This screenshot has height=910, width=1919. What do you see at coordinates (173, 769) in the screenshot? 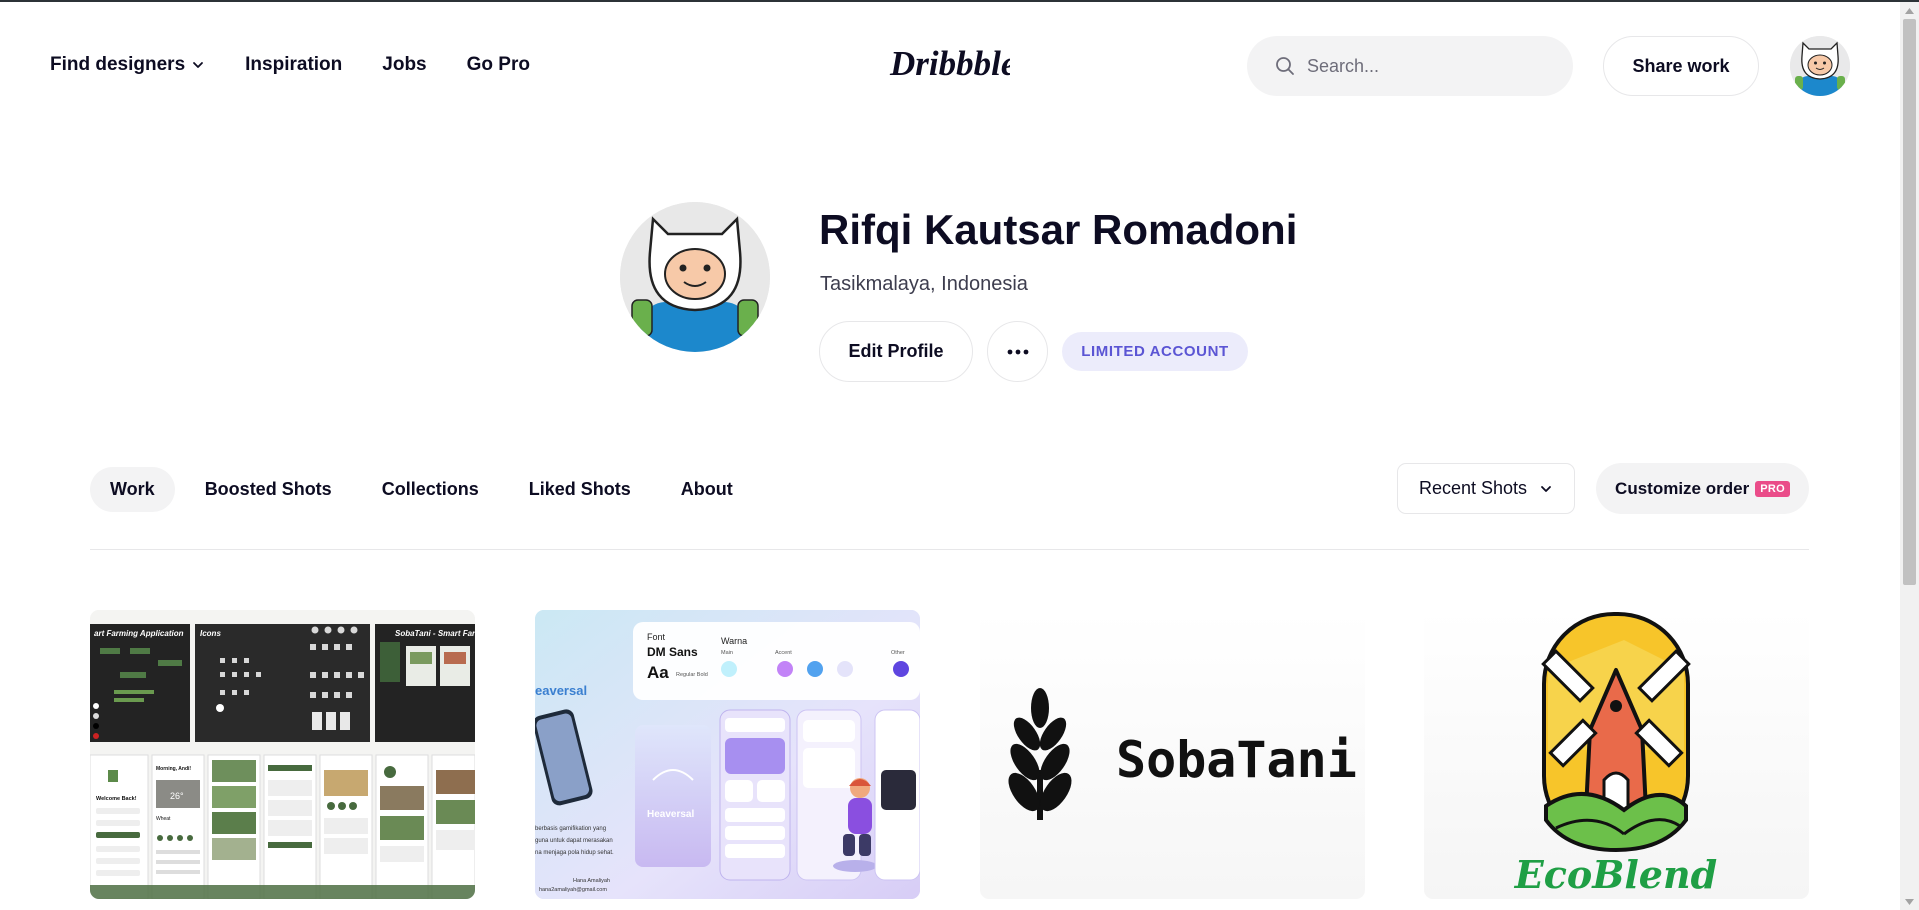
I see `greeting-text: Morning, Andi!` at bounding box center [173, 769].